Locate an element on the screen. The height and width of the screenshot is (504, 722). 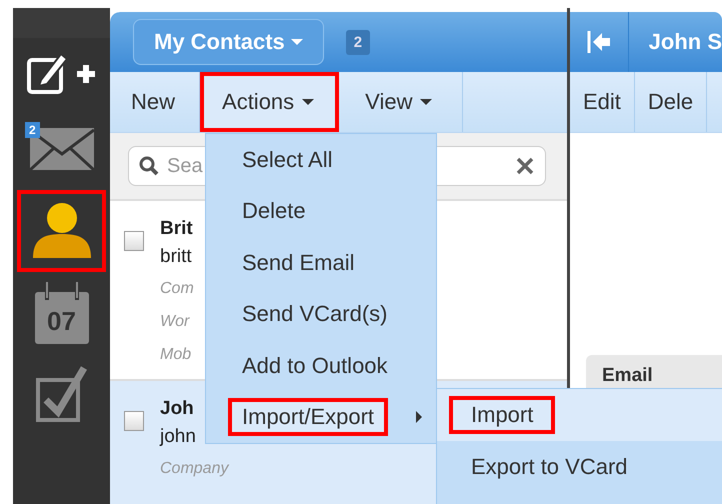
toolbar-button: View is located at coordinates (401, 102).